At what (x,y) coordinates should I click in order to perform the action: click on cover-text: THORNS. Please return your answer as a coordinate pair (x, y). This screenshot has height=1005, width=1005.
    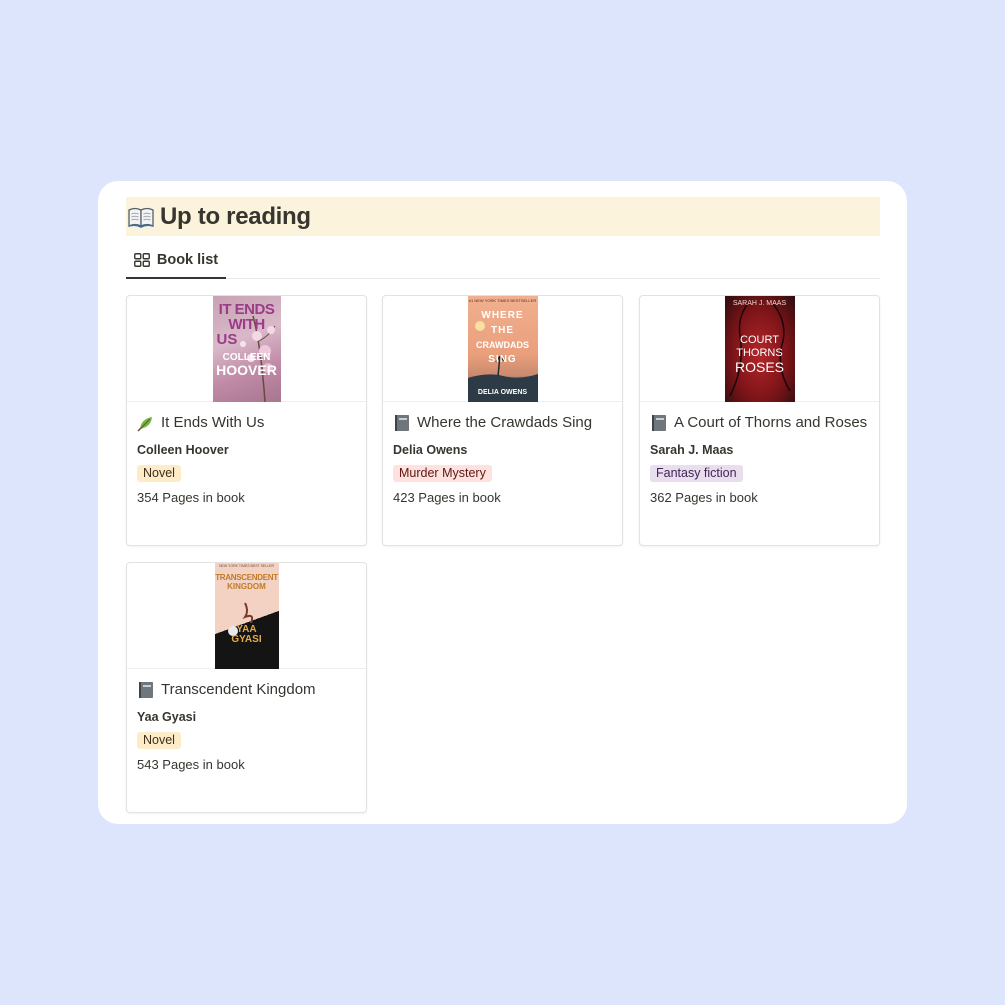
    Looking at the image, I should click on (759, 353).